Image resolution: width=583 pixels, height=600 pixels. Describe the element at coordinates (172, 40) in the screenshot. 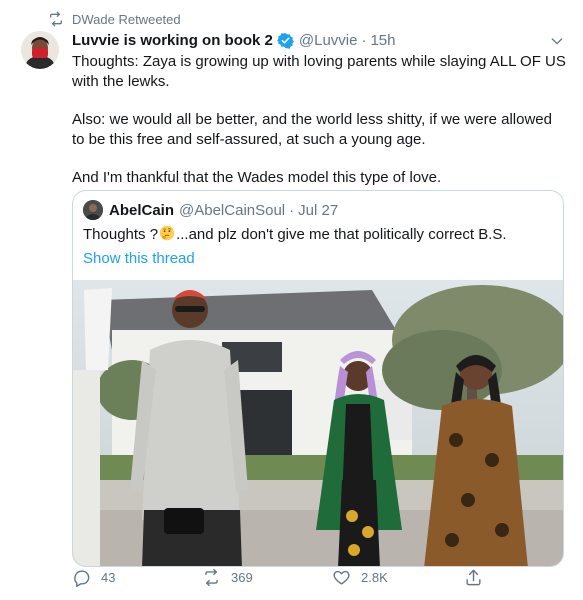

I see `author-name: Luvvie is working on book 2` at that location.